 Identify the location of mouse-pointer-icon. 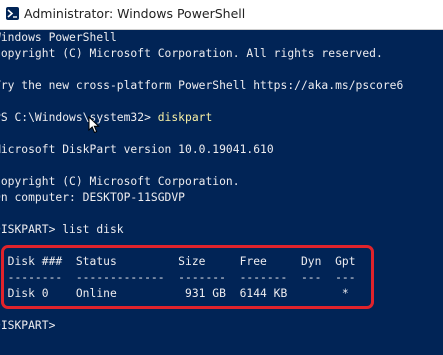
(94, 125).